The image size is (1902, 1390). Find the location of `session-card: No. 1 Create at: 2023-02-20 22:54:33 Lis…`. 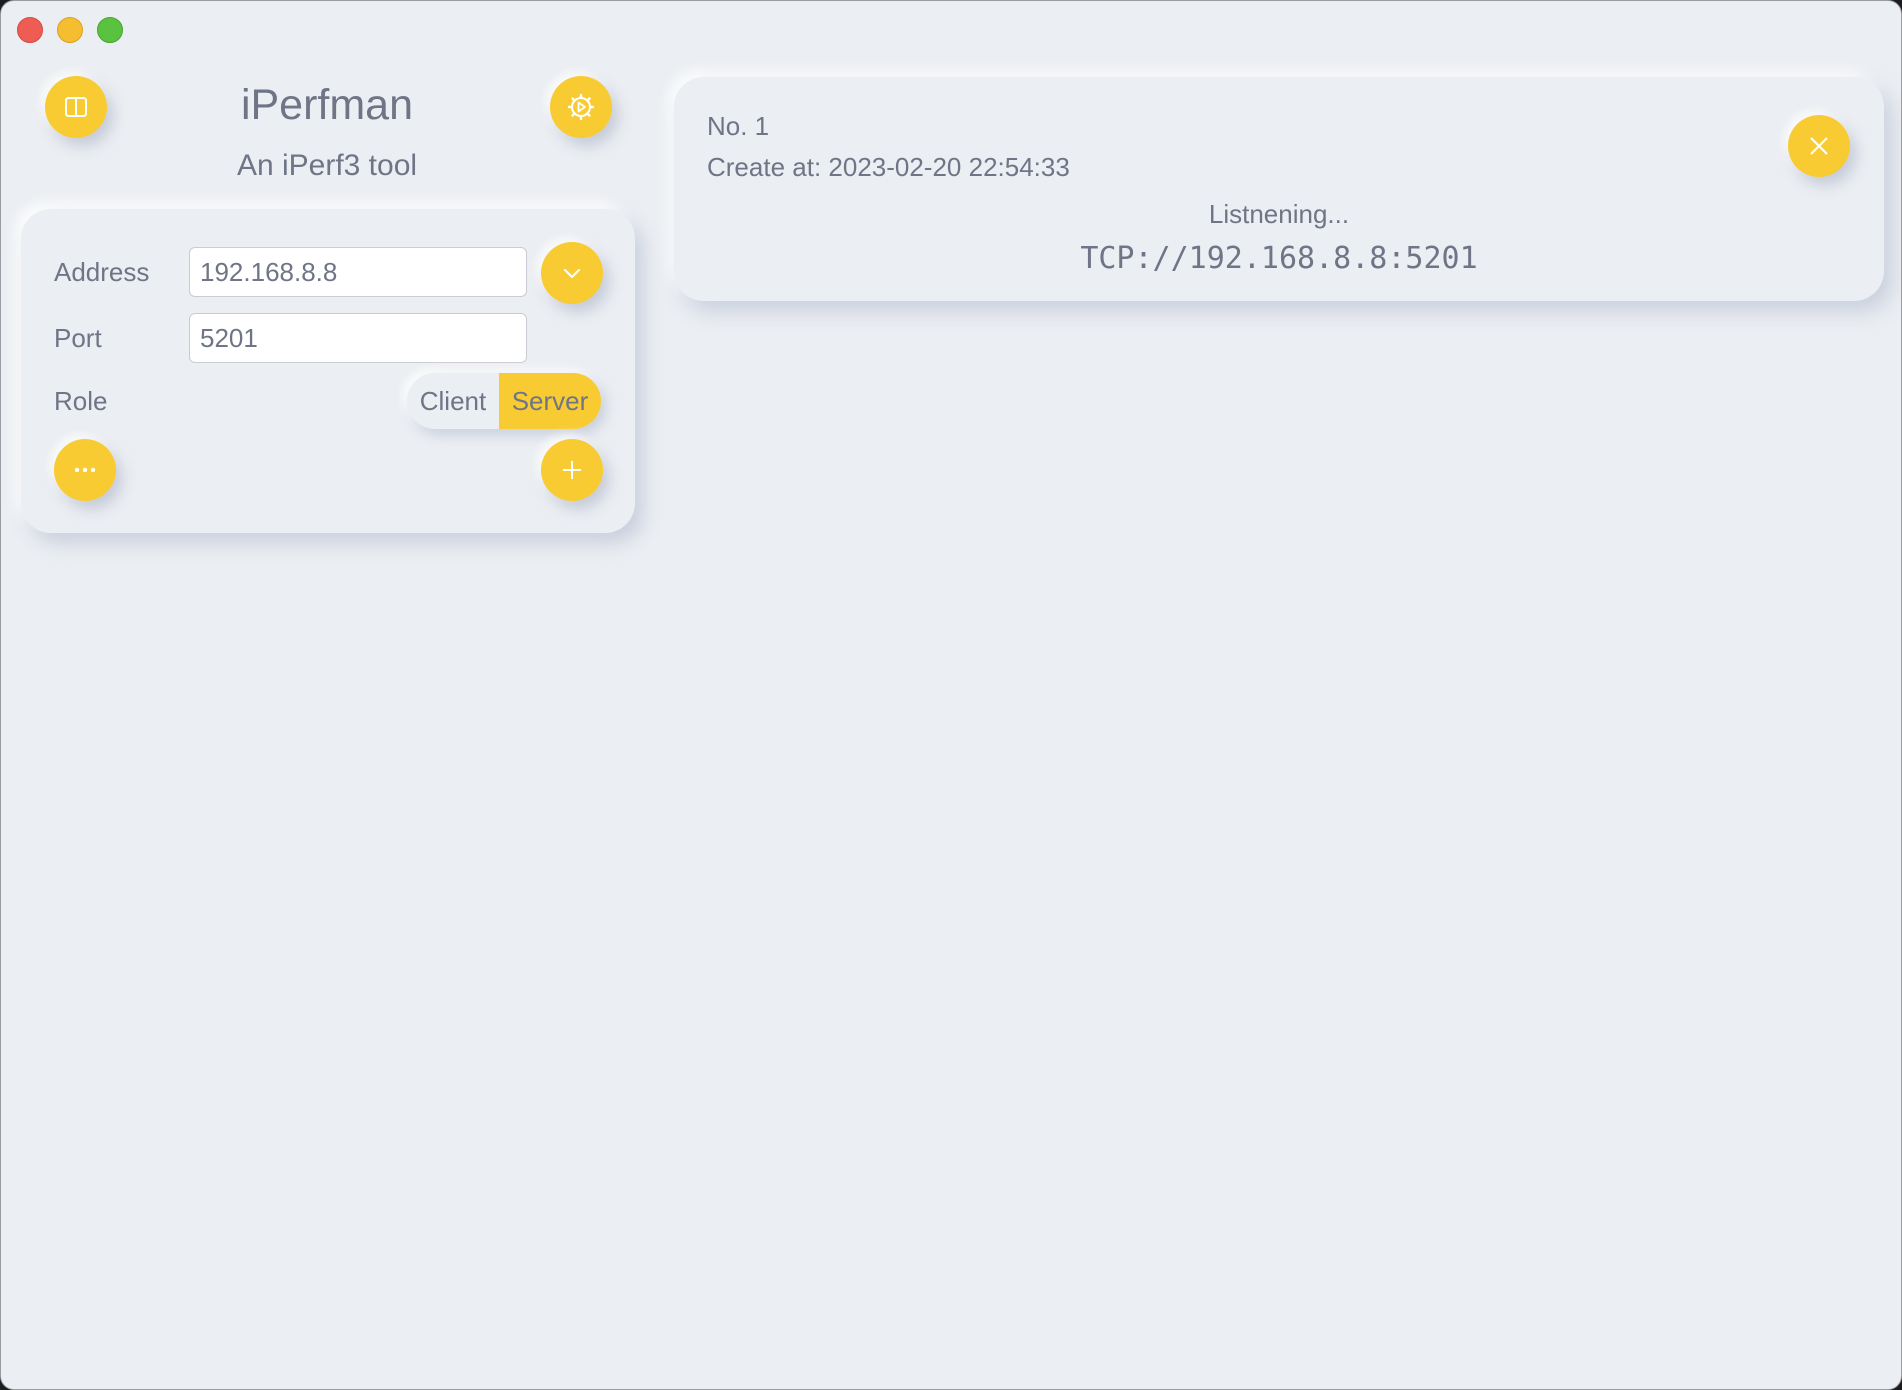

session-card: No. 1 Create at: 2023-02-20 22:54:33 Lis… is located at coordinates (1279, 189).